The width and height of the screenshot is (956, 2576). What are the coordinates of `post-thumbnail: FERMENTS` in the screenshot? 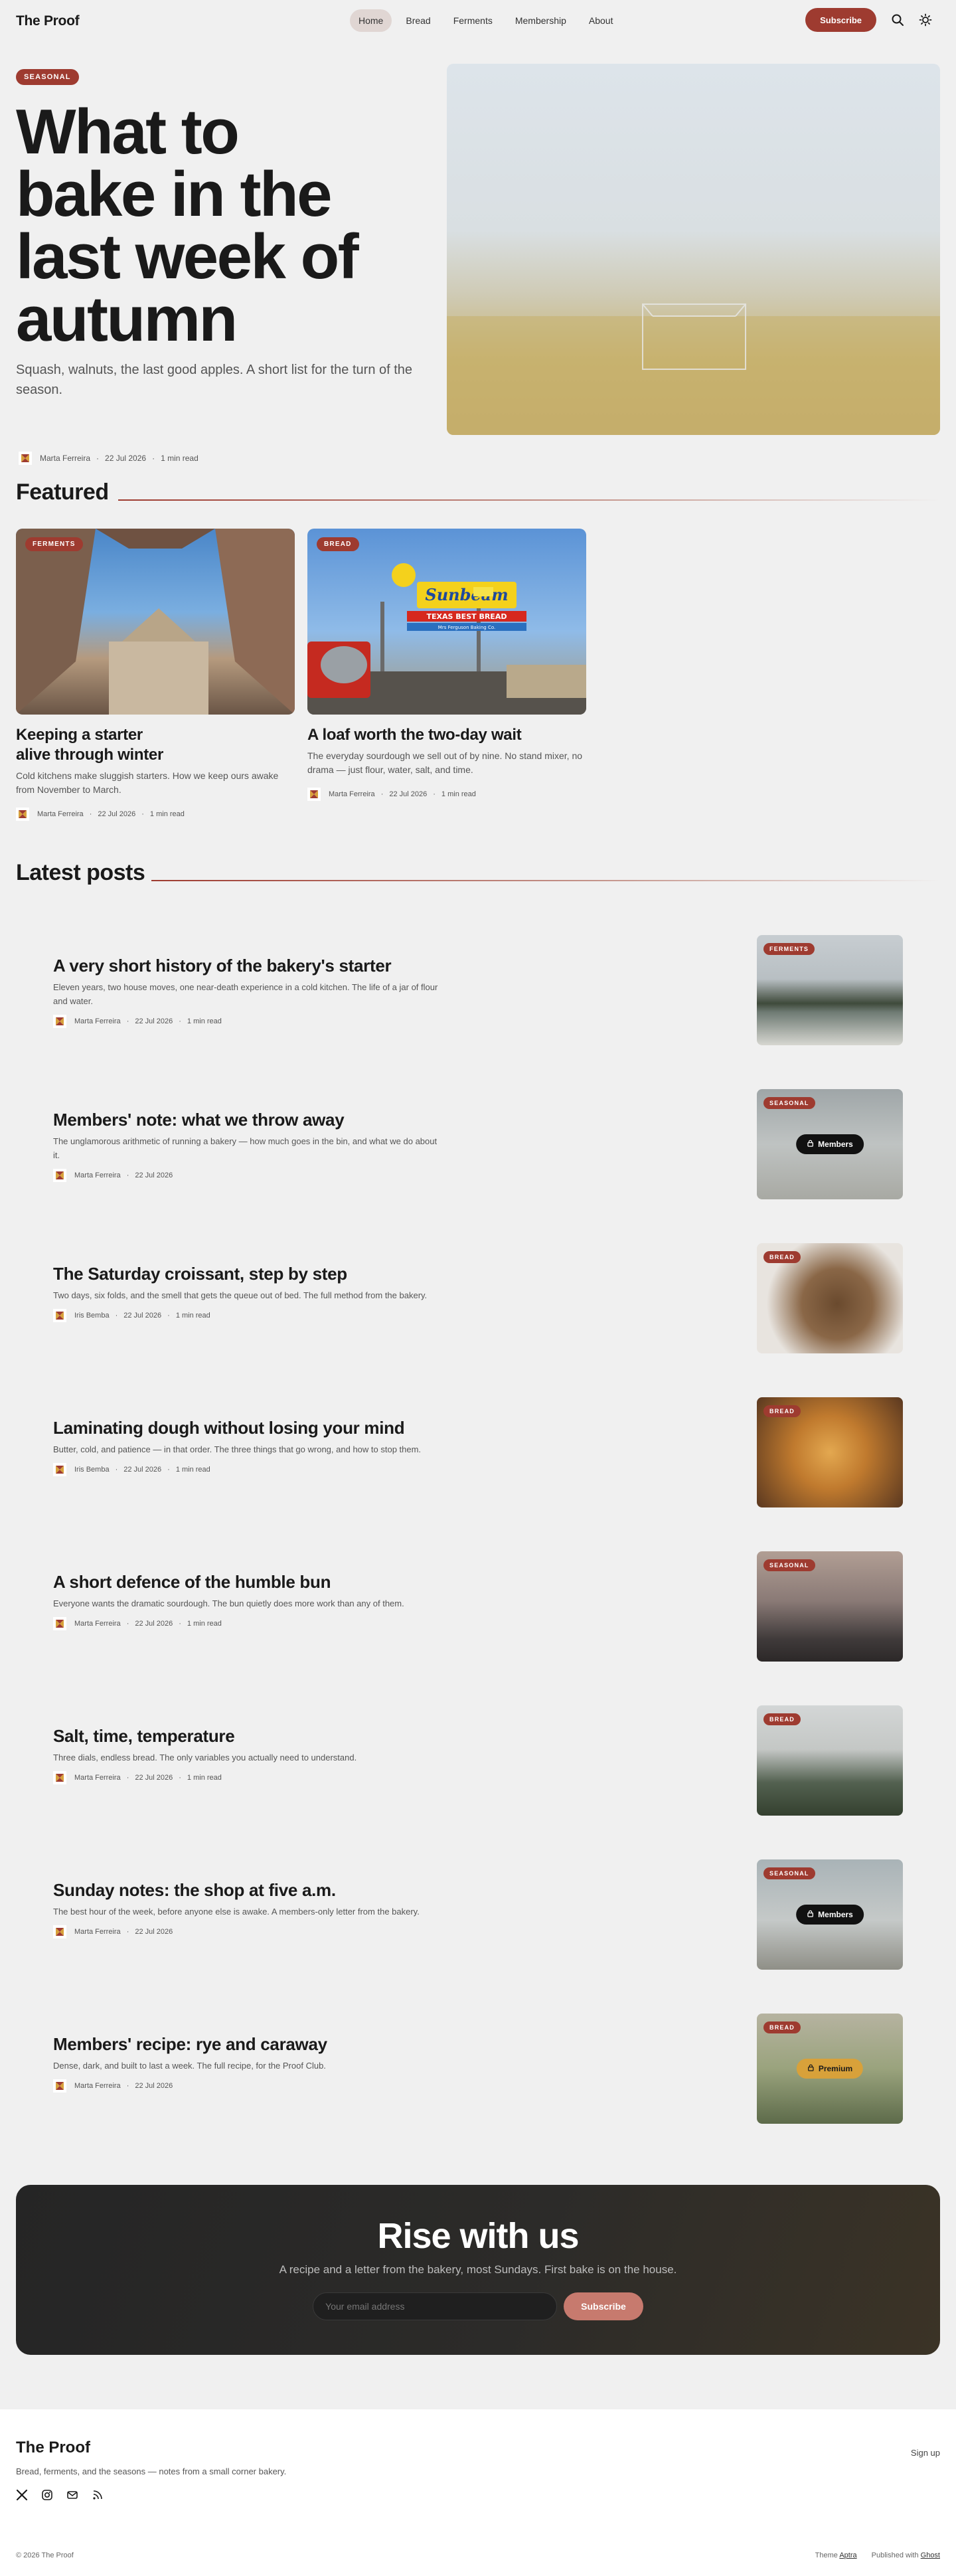 It's located at (830, 990).